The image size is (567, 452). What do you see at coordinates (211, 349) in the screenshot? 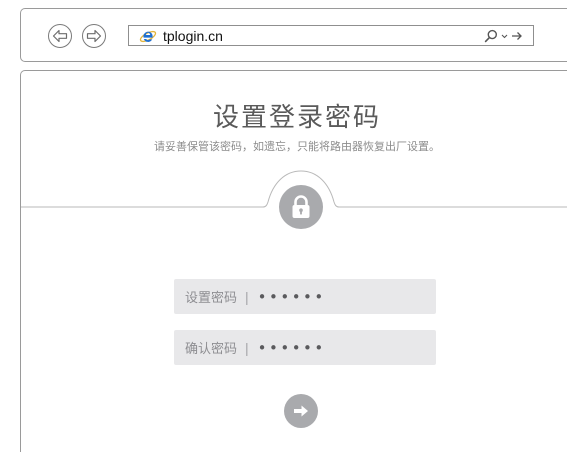
I see `confirm-password-field-label: 确认密码` at bounding box center [211, 349].